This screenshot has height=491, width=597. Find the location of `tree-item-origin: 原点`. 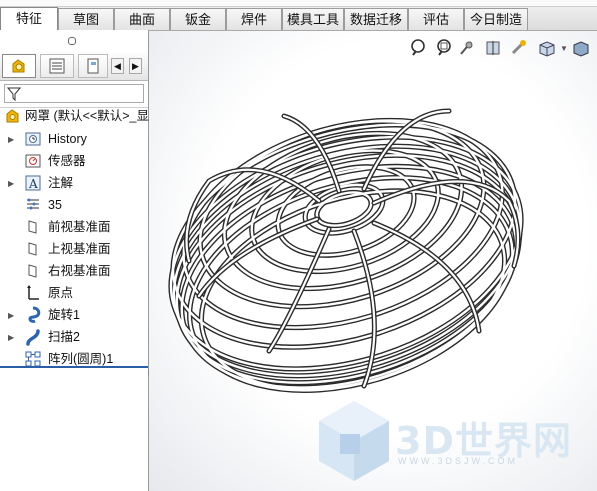

tree-item-origin: 原点 is located at coordinates (74, 293).